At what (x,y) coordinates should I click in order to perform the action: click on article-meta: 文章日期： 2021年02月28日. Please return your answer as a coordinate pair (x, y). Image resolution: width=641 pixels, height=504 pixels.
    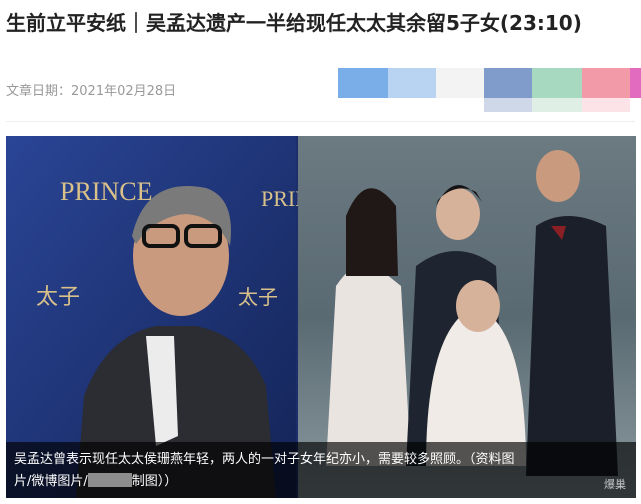
    Looking at the image, I should click on (91, 89).